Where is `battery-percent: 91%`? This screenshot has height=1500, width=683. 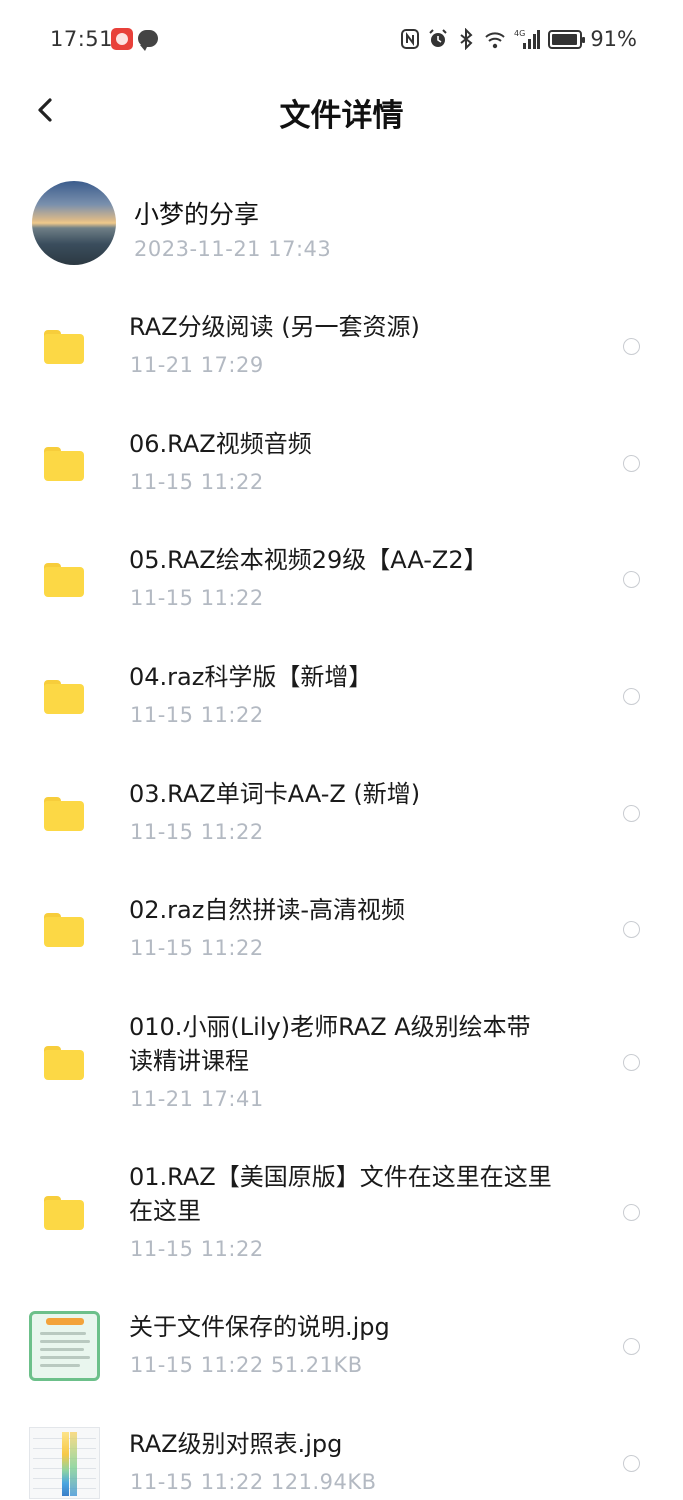 battery-percent: 91% is located at coordinates (613, 39).